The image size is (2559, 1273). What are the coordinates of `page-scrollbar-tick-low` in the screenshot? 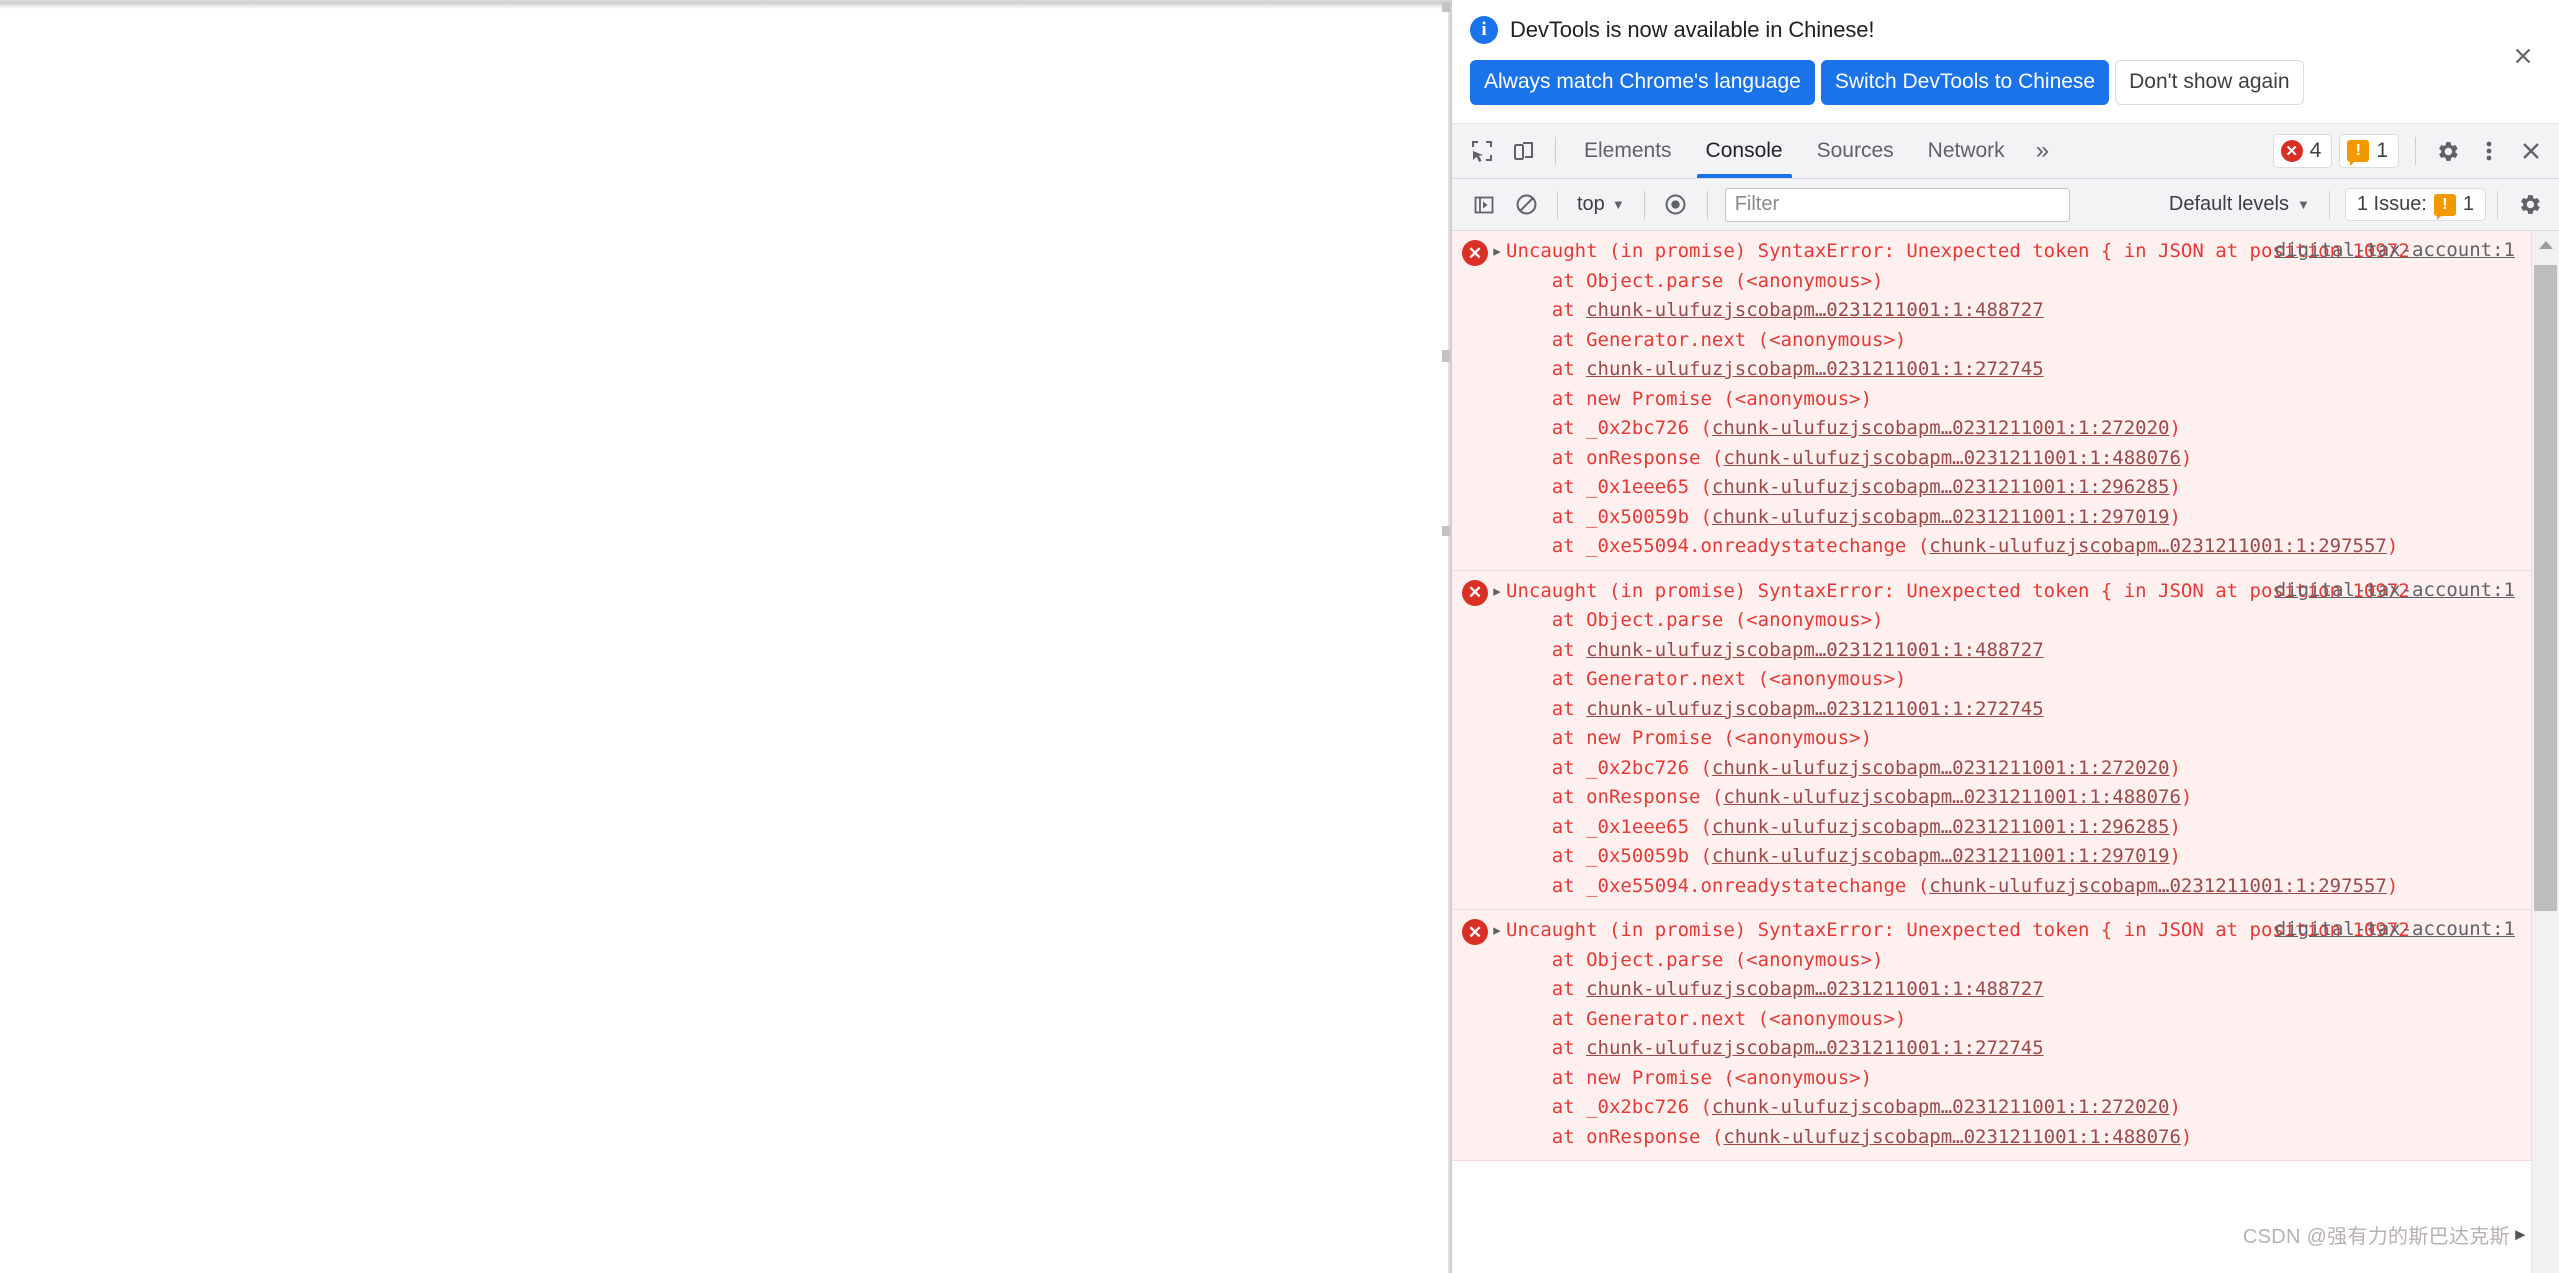 It's located at (1446, 531).